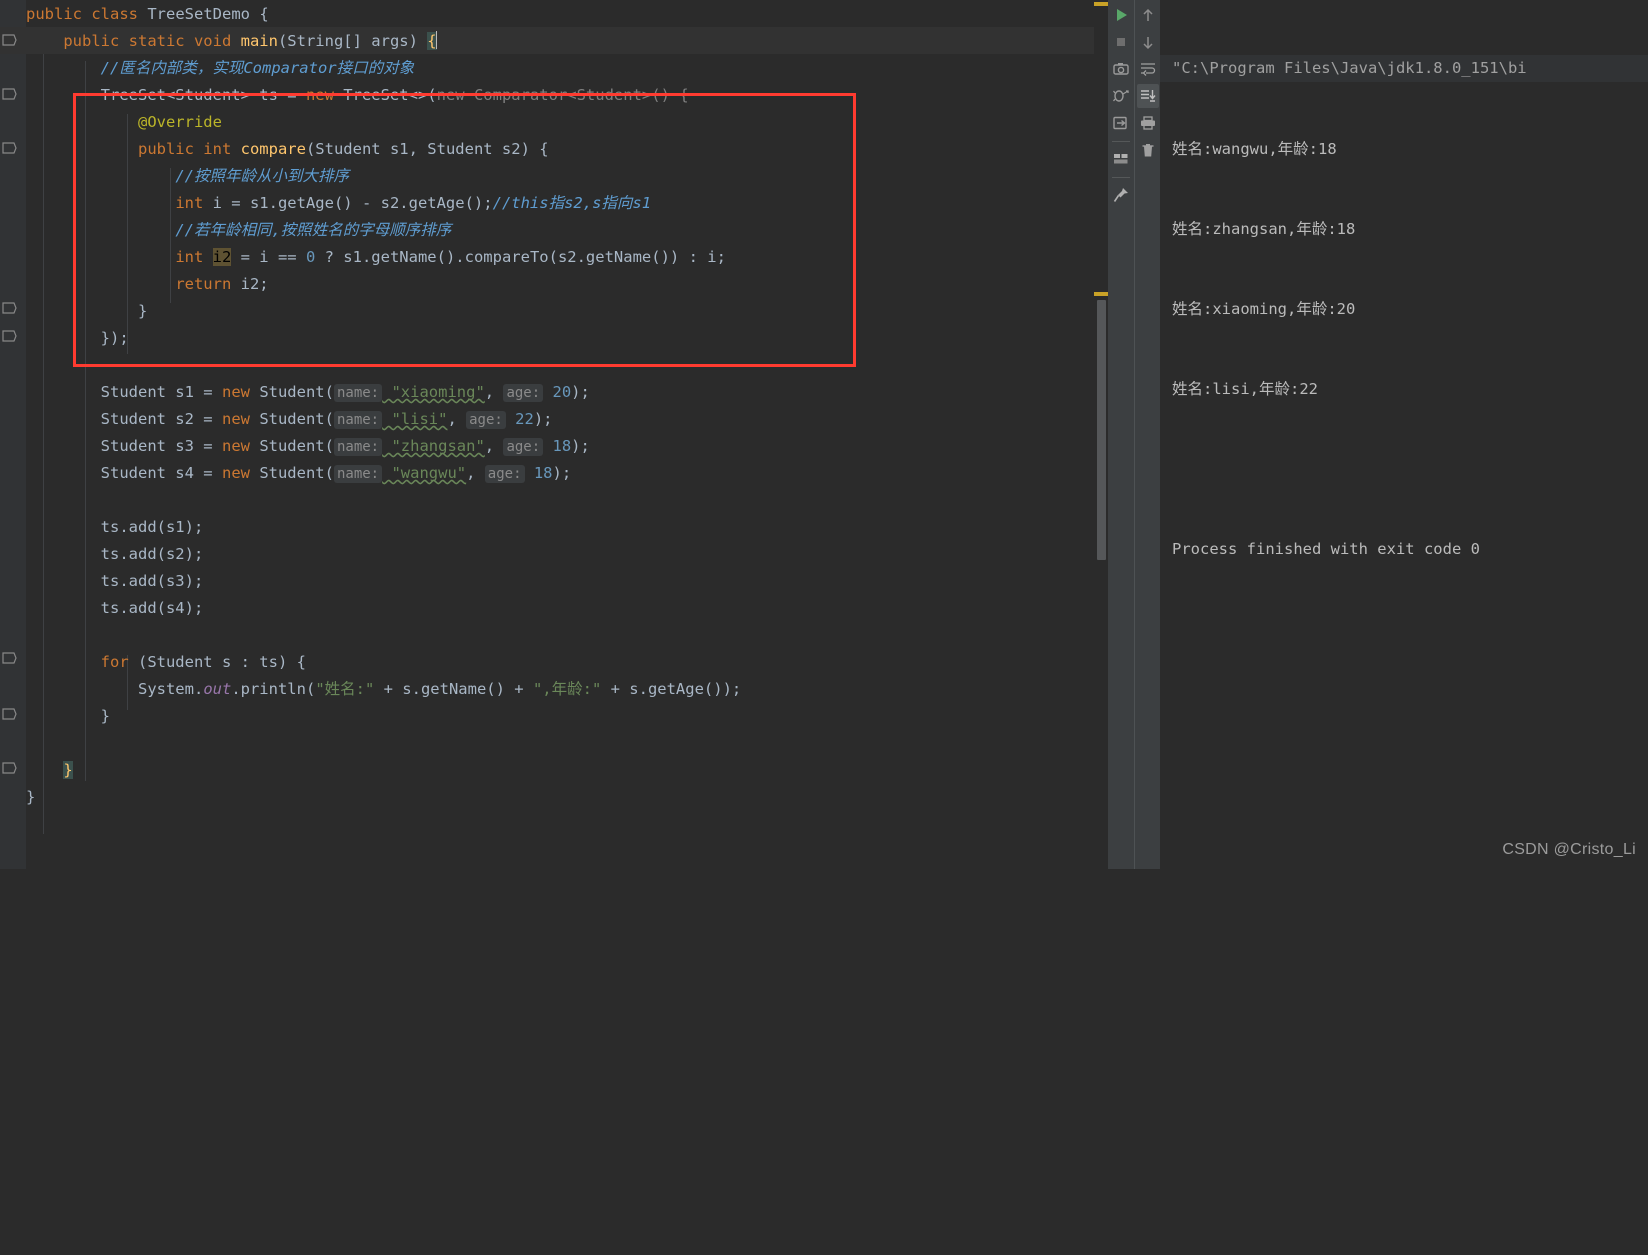  Describe the element at coordinates (1264, 228) in the screenshot. I see `console-line: 姓名:zhangsan,年龄:18` at that location.